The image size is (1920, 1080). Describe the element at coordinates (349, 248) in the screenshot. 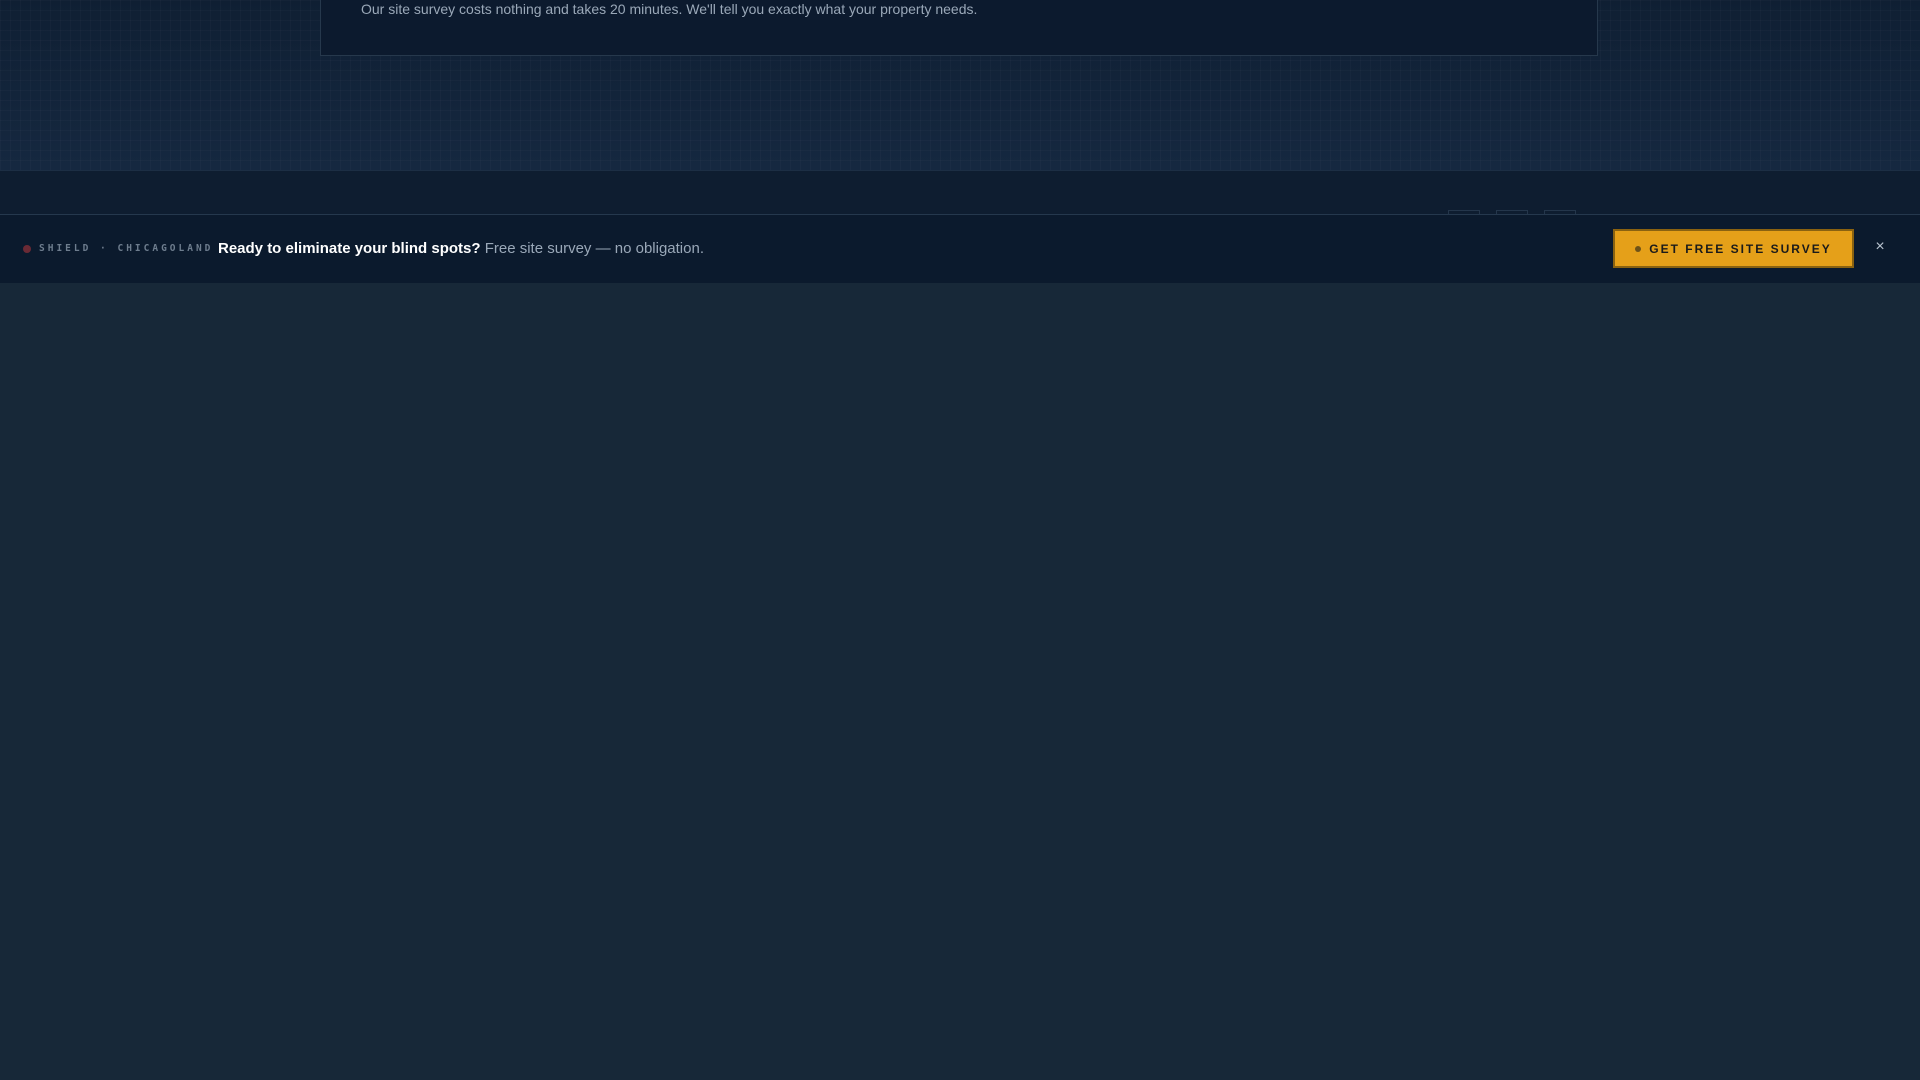

I see `sticky-headline: Ready to eliminate your blind spots?` at that location.